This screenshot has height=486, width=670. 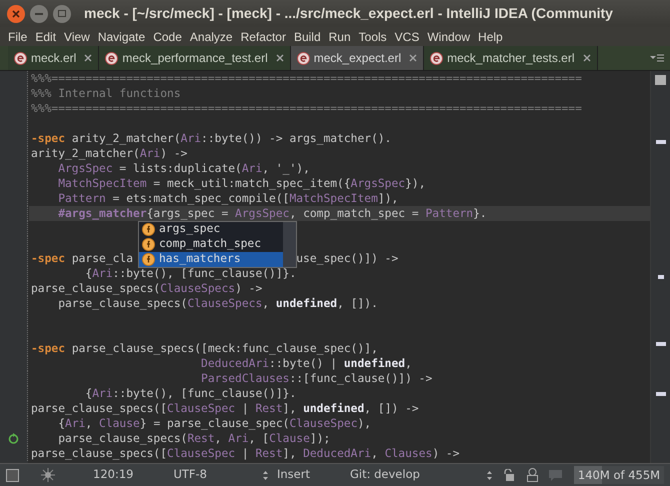 What do you see at coordinates (18, 37) in the screenshot?
I see `menu-item: File` at bounding box center [18, 37].